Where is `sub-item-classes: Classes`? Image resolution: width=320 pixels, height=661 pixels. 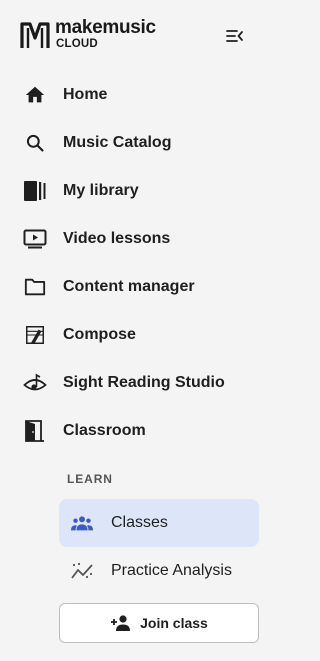 sub-item-classes: Classes is located at coordinates (159, 523).